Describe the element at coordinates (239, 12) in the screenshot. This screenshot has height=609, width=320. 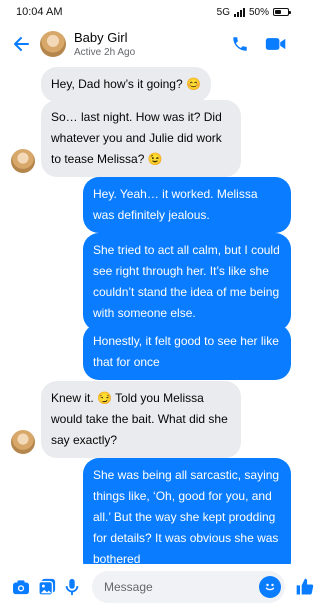
I see `signal-icon` at that location.